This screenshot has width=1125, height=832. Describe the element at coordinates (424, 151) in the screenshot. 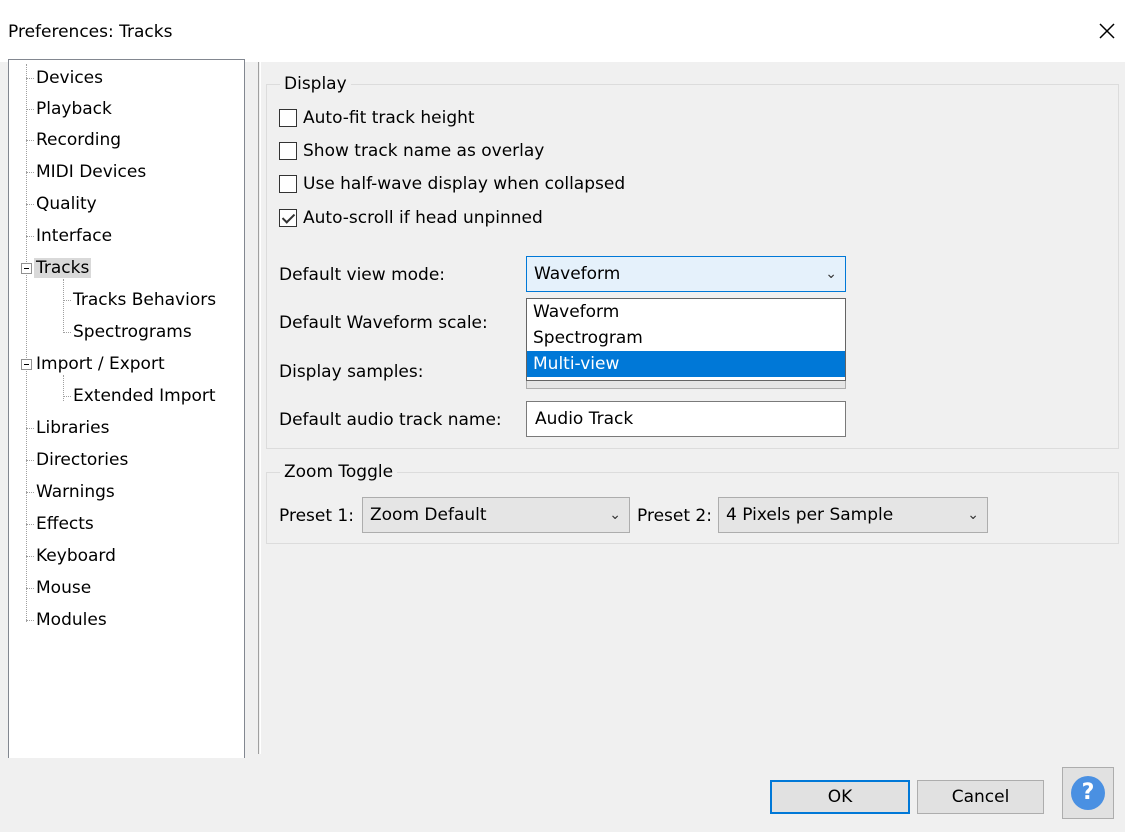

I see `checkbox-label: Show track name as overlay` at that location.